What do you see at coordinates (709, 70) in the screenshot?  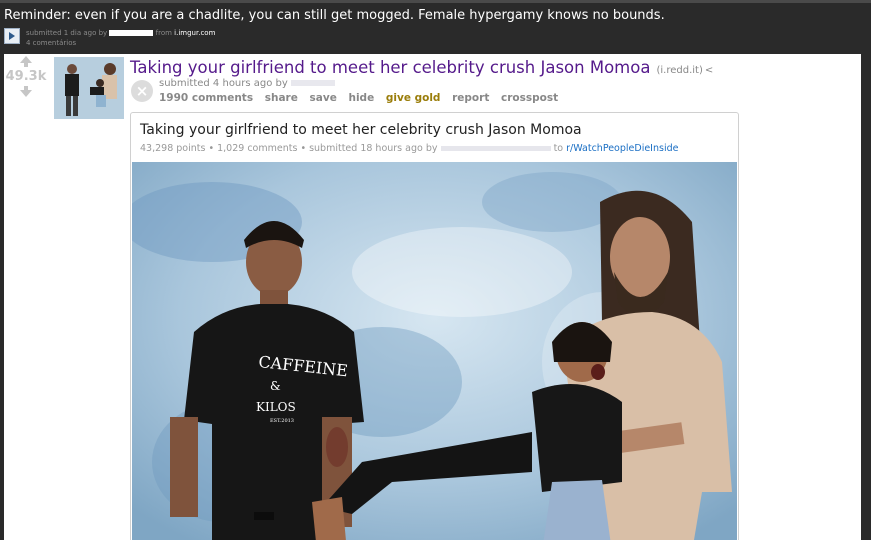 I see `share-icon: <` at bounding box center [709, 70].